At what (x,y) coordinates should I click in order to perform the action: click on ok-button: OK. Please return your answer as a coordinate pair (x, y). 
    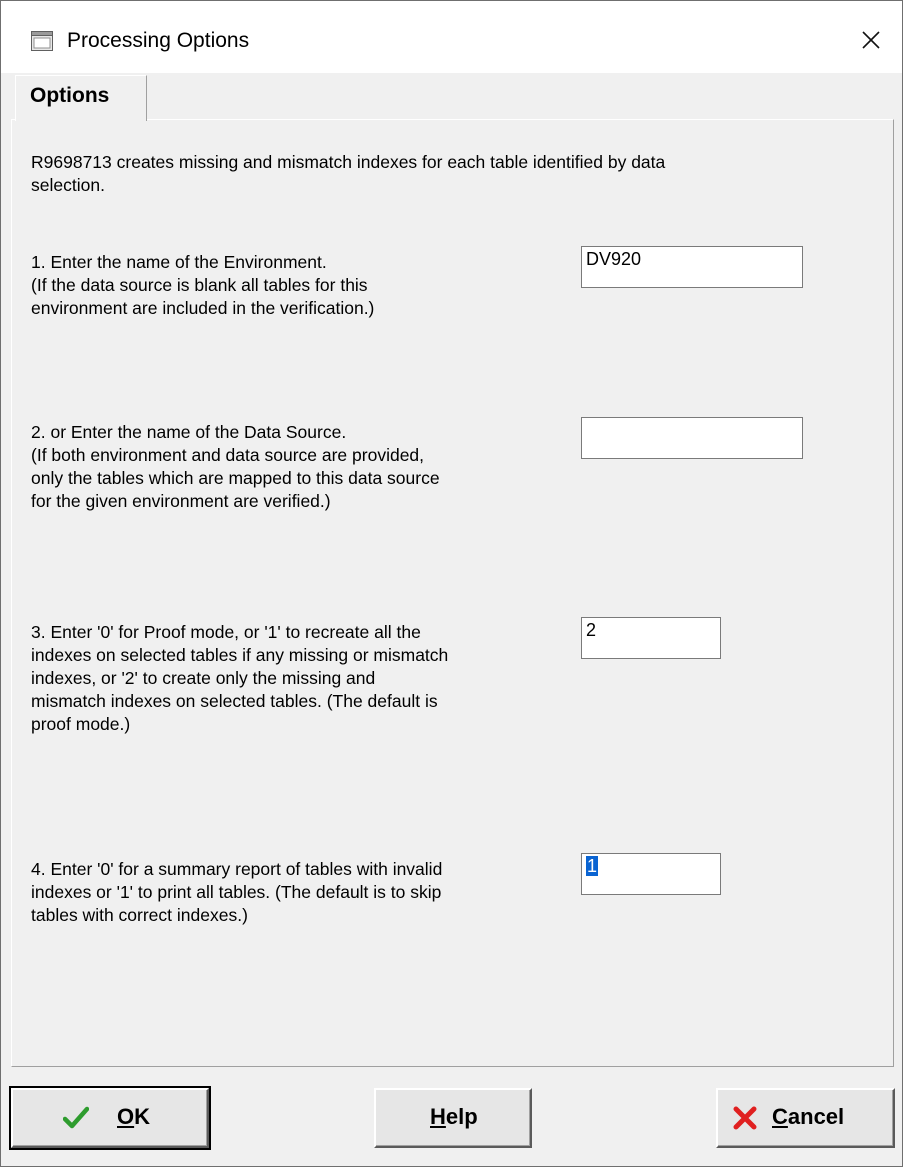
    Looking at the image, I should click on (110, 1118).